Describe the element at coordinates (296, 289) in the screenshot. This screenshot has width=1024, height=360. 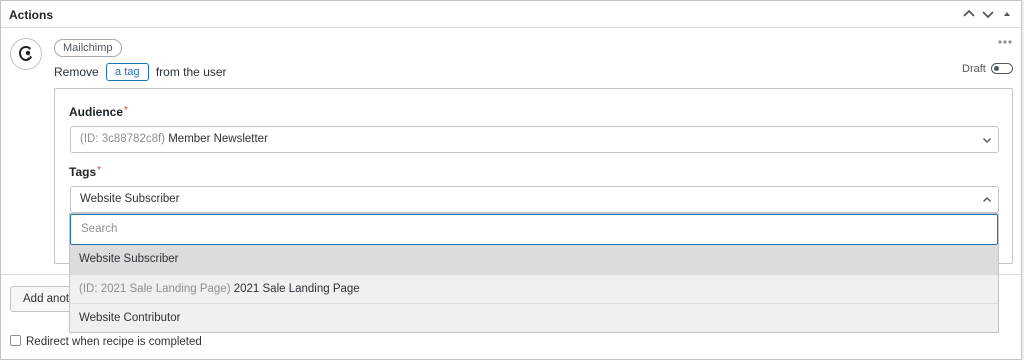
I see `option-label: 2021 Sale Landing Page` at that location.